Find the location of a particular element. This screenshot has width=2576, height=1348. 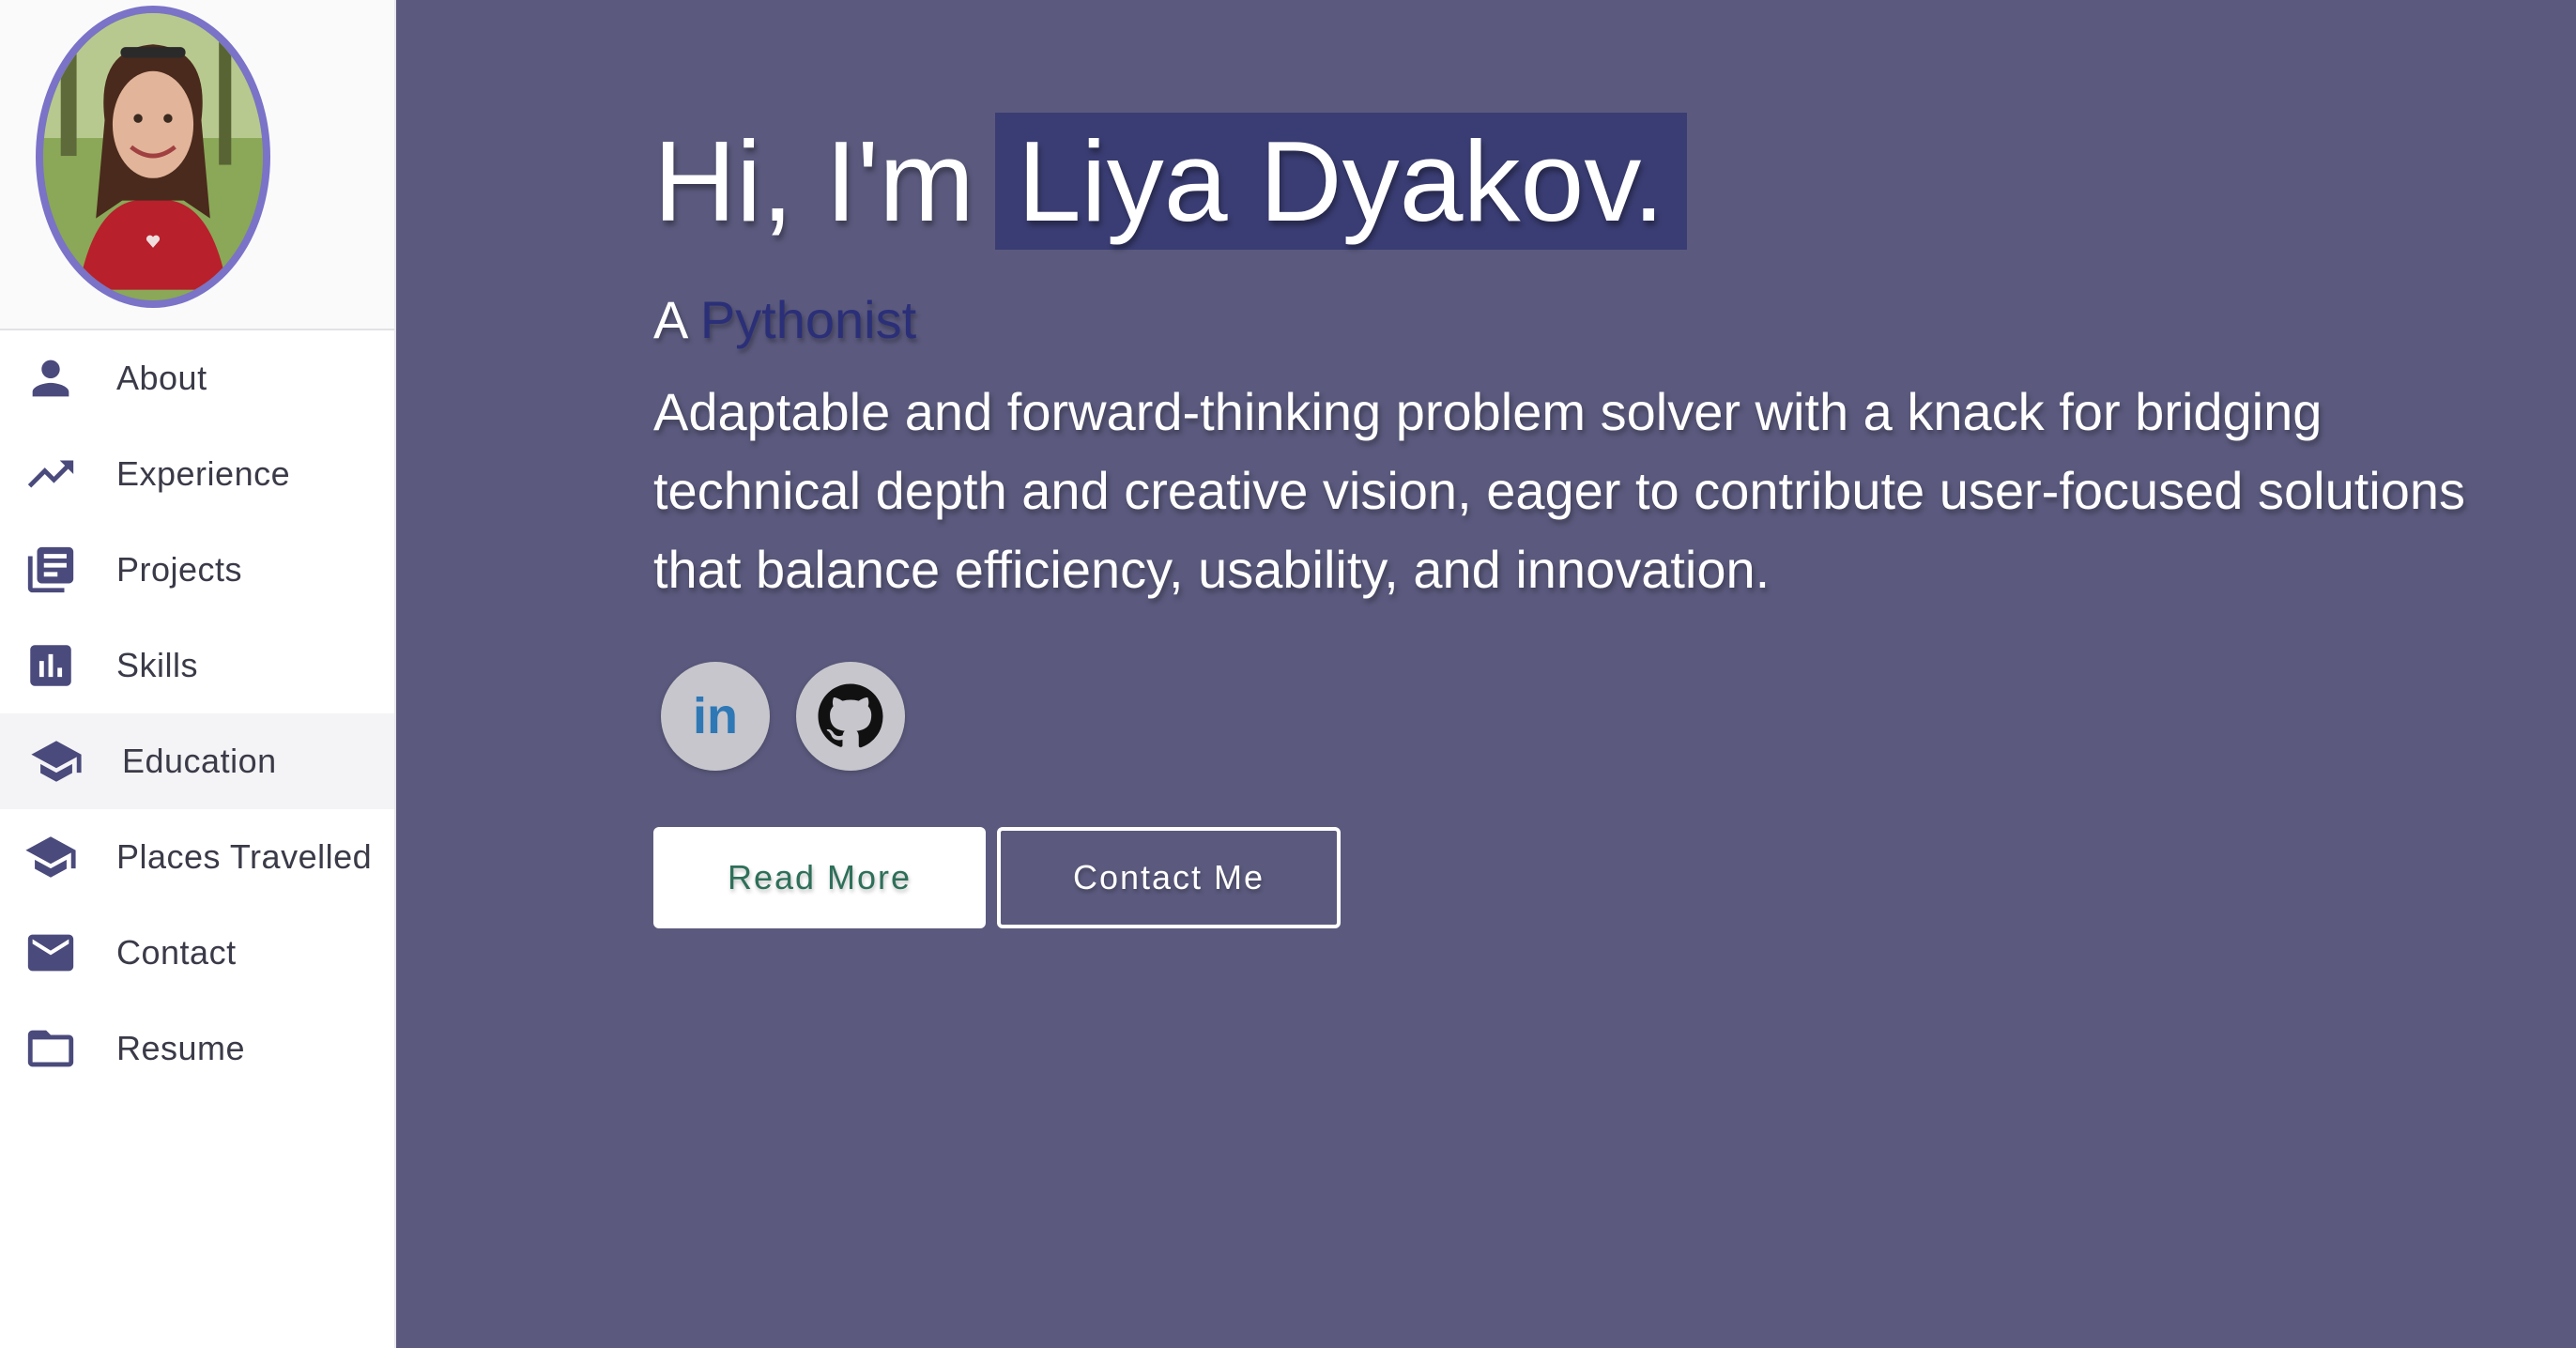

avatar is located at coordinates (153, 157).